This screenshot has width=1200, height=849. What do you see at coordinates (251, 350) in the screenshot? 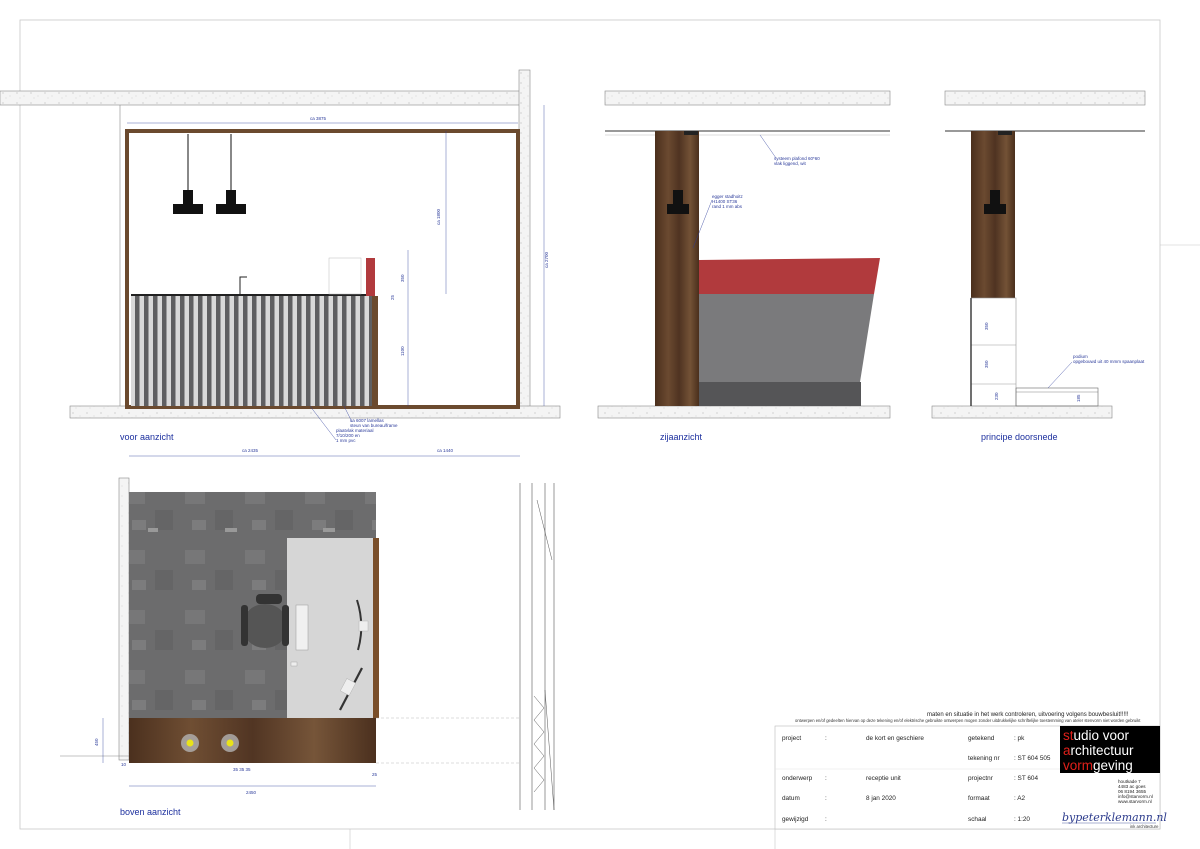
I see `desk-lamella-front` at bounding box center [251, 350].